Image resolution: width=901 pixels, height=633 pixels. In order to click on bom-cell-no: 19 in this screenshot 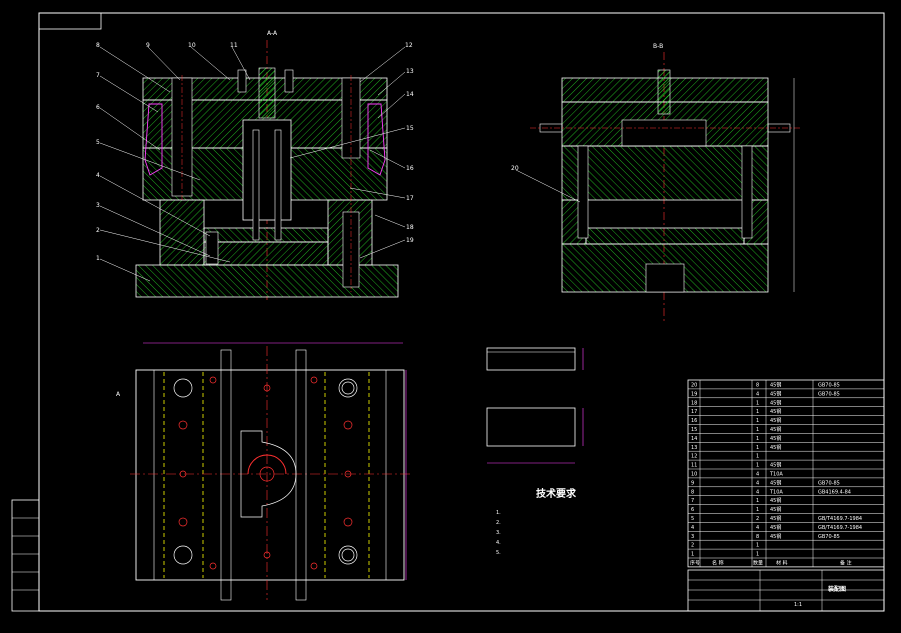, I will do `click(694, 394)`.